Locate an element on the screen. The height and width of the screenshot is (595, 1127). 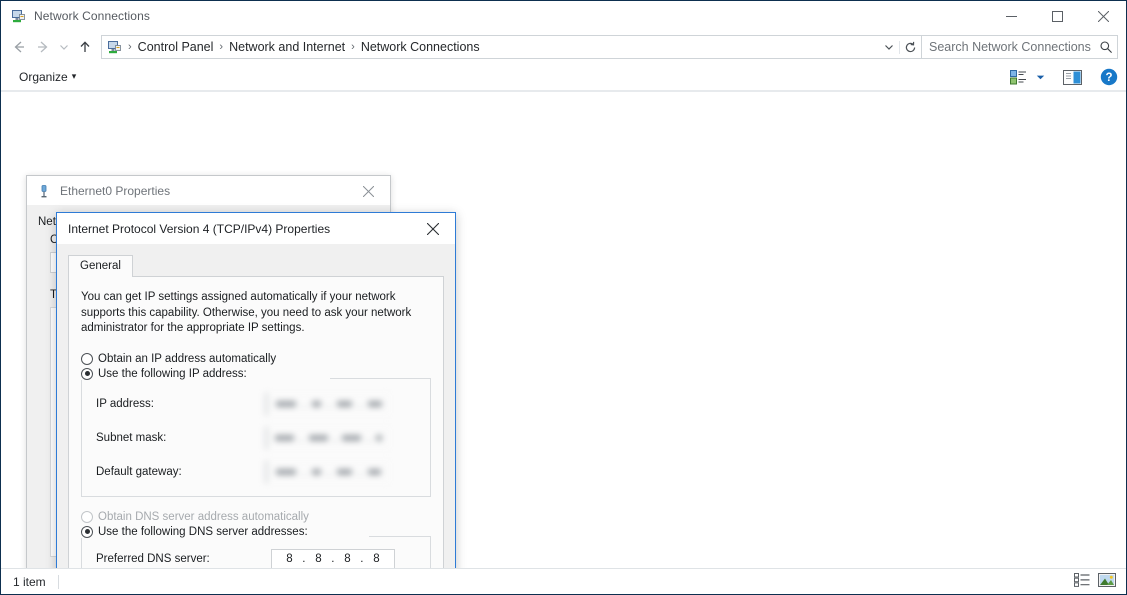
radio-use-following-dns-label: Use the following DNS server addresses: is located at coordinates (203, 531).